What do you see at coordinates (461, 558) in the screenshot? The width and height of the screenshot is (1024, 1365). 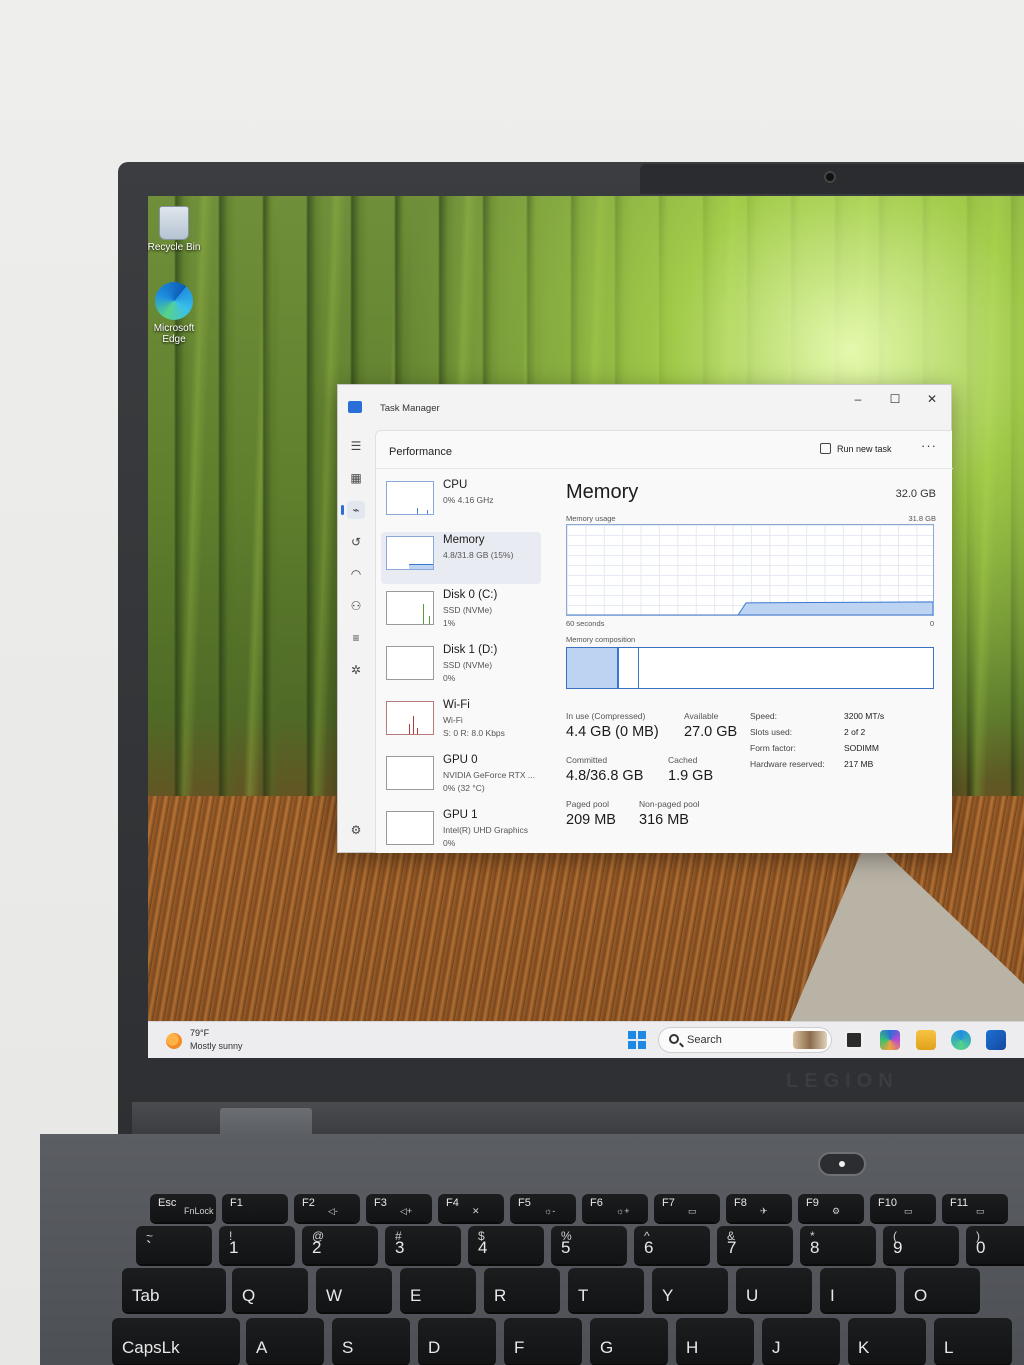 I see `resource-item-memory: Memory 4.8/31.8 GB (15%)` at bounding box center [461, 558].